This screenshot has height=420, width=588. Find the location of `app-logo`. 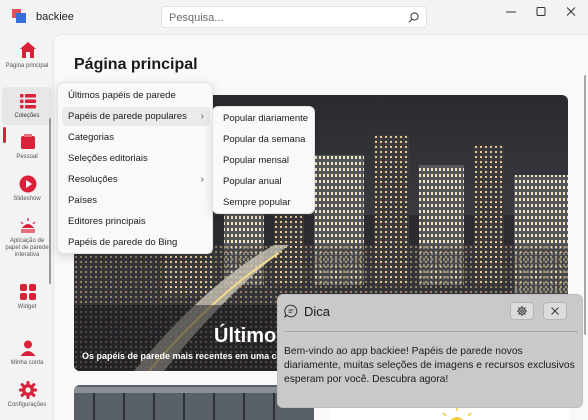

app-logo is located at coordinates (19, 16).